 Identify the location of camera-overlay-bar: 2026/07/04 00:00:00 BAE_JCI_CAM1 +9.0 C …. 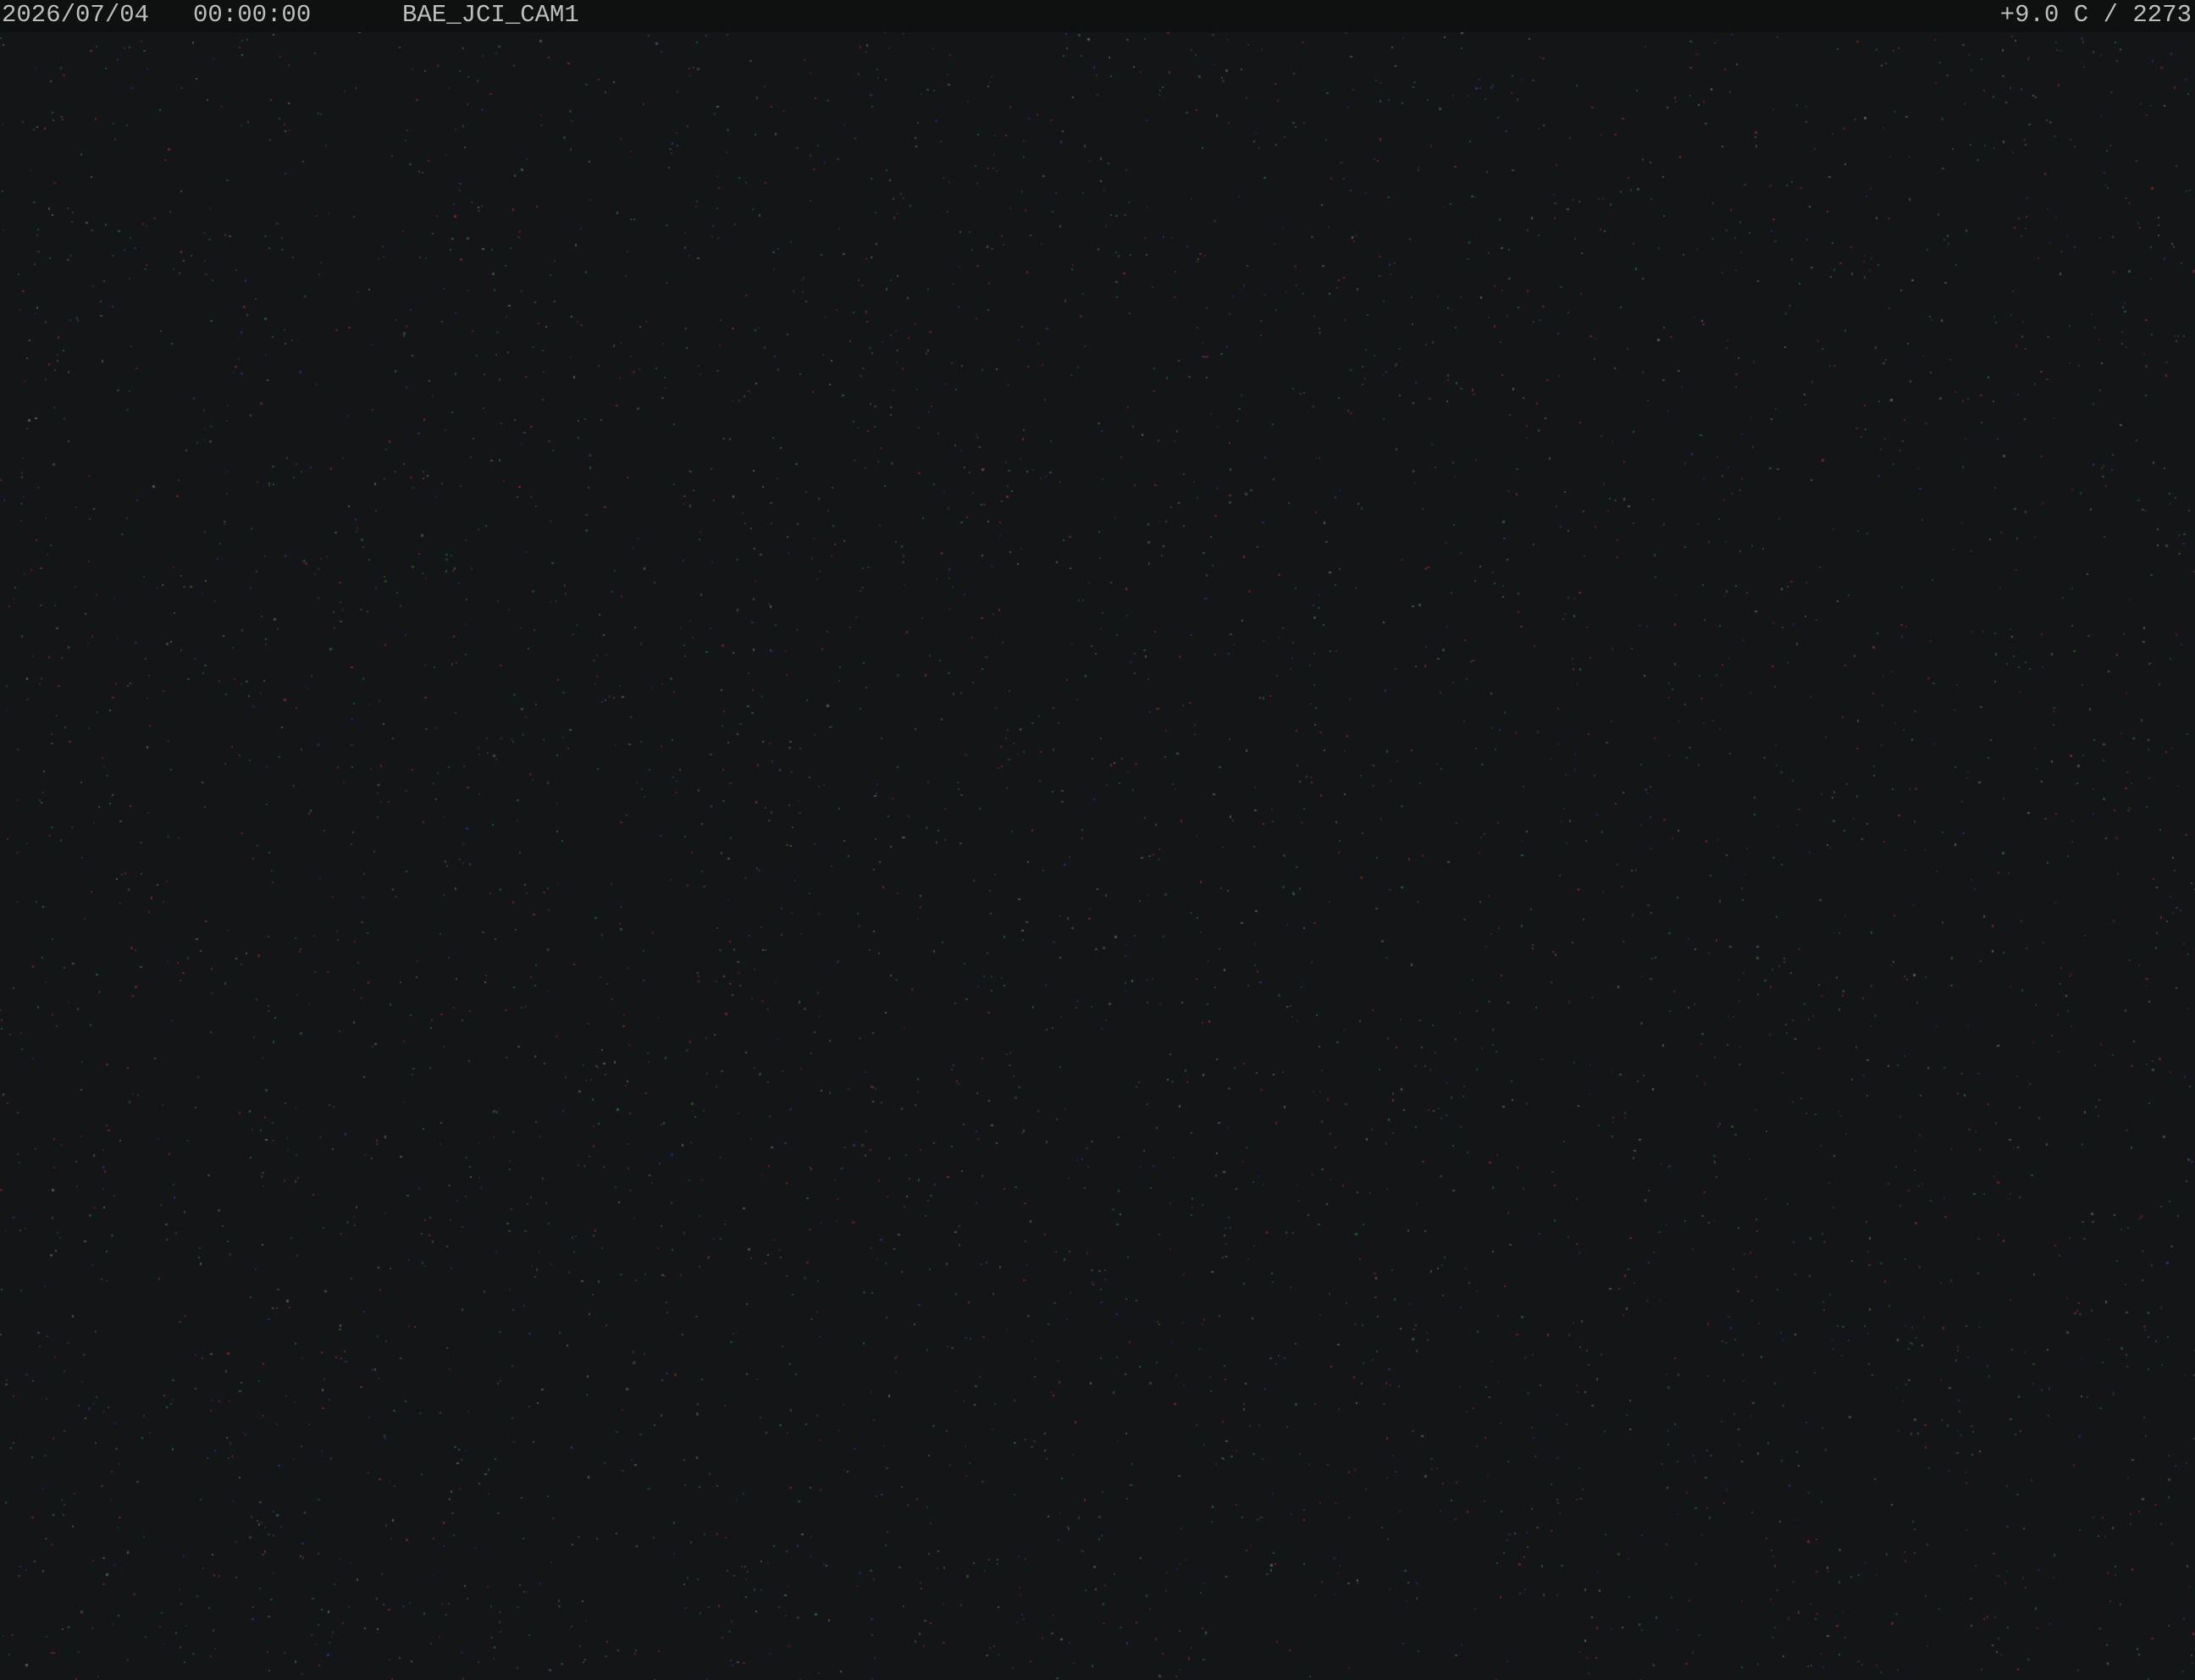
(1097, 16).